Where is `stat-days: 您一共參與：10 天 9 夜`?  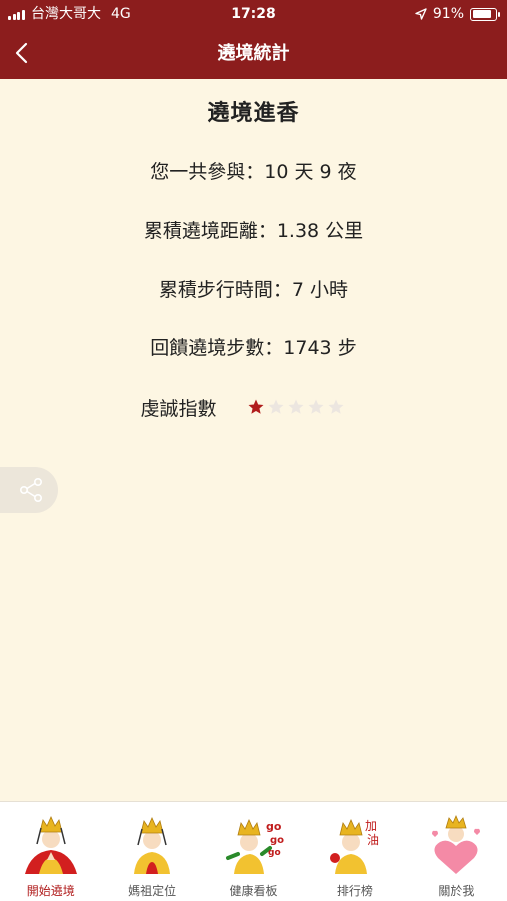
stat-days: 您一共參與：10 天 9 夜 is located at coordinates (253, 172).